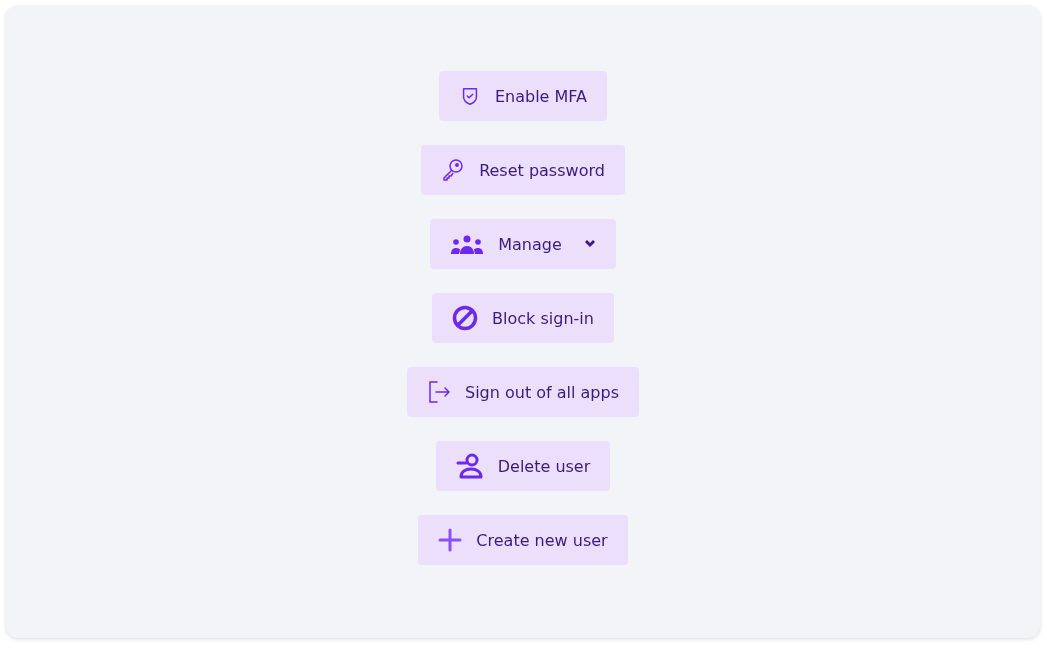 This screenshot has height=650, width=1047. I want to click on sign-out-icon, so click(439, 392).